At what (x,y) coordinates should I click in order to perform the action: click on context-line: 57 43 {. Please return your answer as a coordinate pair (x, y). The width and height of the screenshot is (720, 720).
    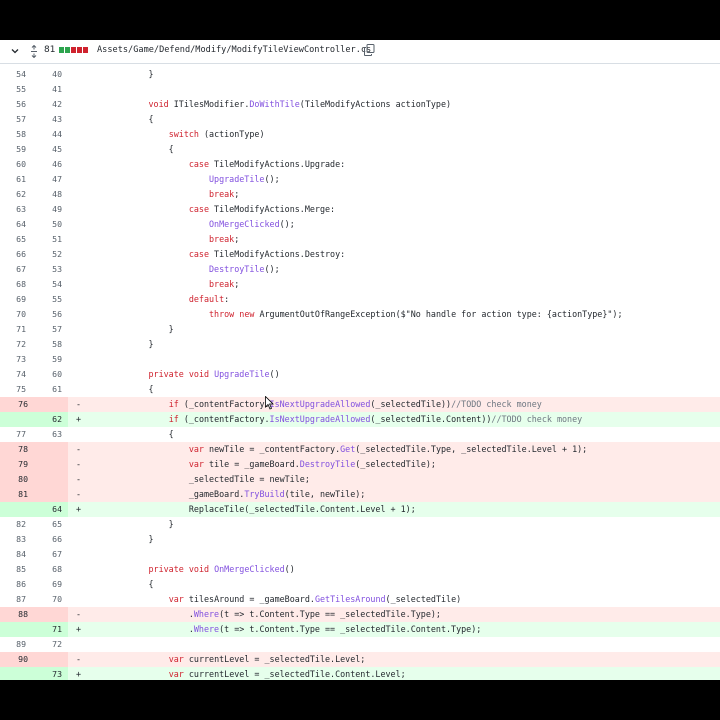
    Looking at the image, I should click on (360, 119).